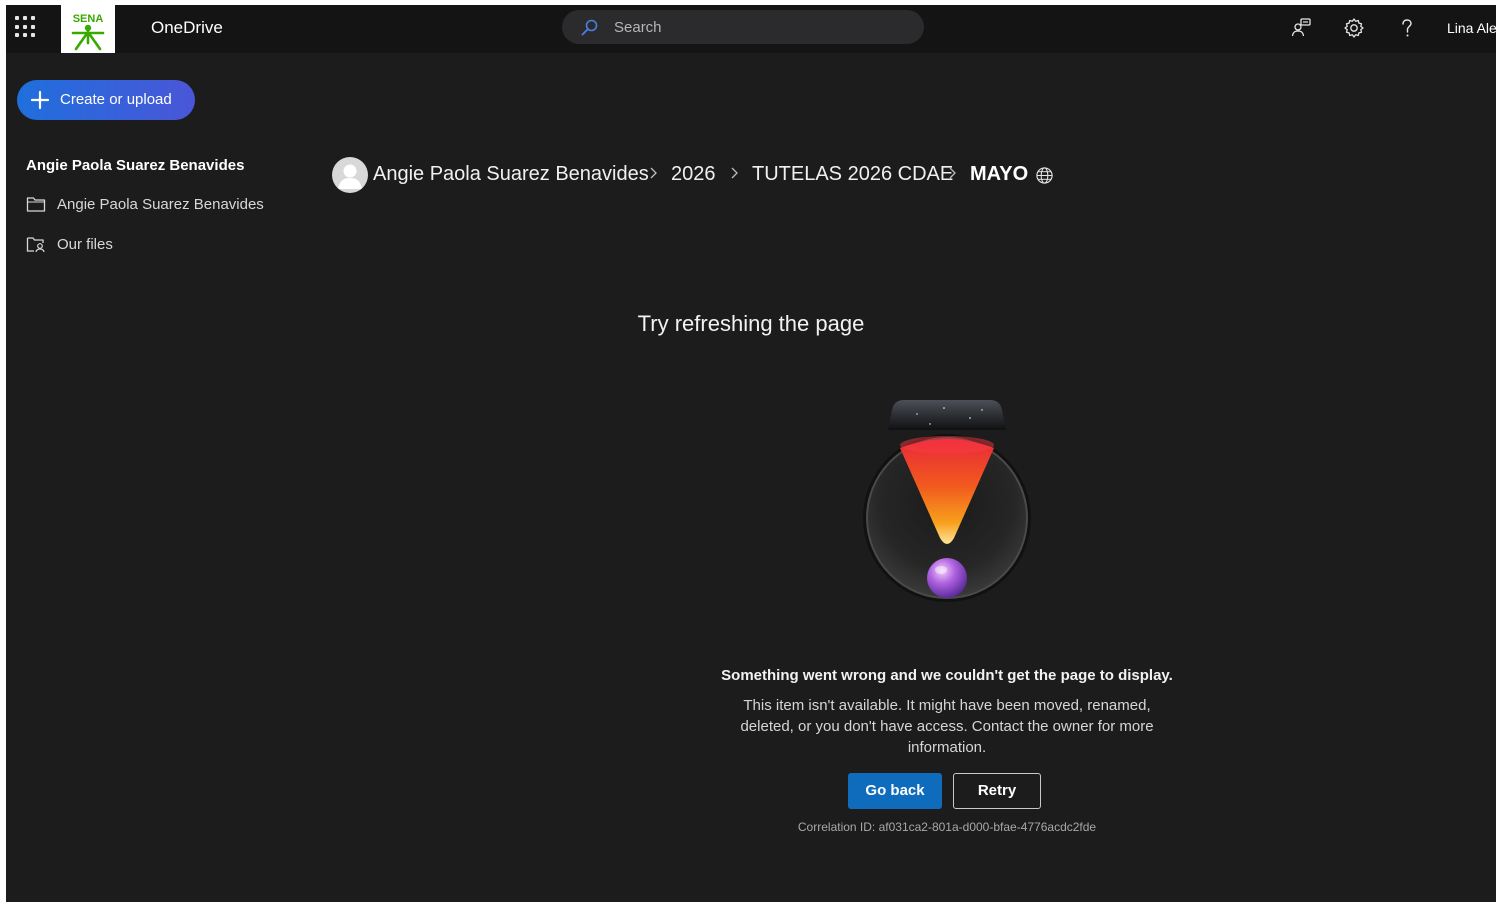 This screenshot has width=1496, height=906. I want to click on sidebar-item-label: Angie Paola Suarez Benavides, so click(160, 204).